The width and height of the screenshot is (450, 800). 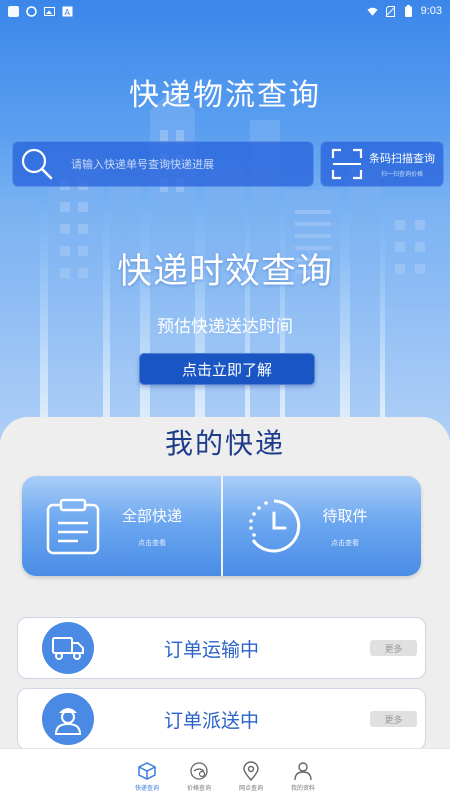 What do you see at coordinates (68, 719) in the screenshot?
I see `courier-icon` at bounding box center [68, 719].